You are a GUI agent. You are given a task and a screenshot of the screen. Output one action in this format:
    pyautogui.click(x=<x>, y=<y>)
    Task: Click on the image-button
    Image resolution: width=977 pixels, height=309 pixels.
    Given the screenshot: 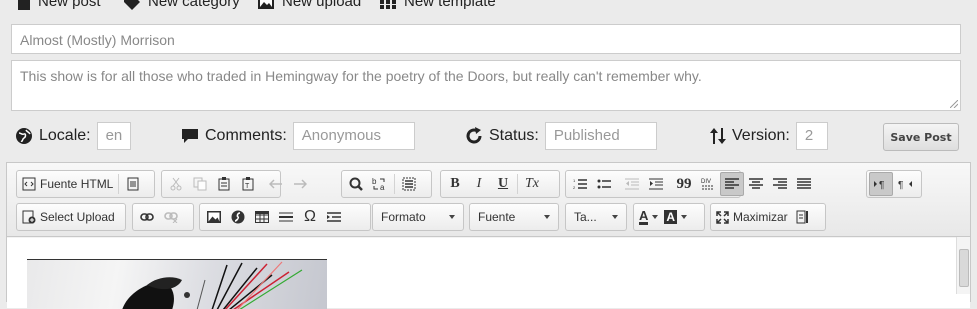 What is the action you would take?
    pyautogui.click(x=214, y=217)
    